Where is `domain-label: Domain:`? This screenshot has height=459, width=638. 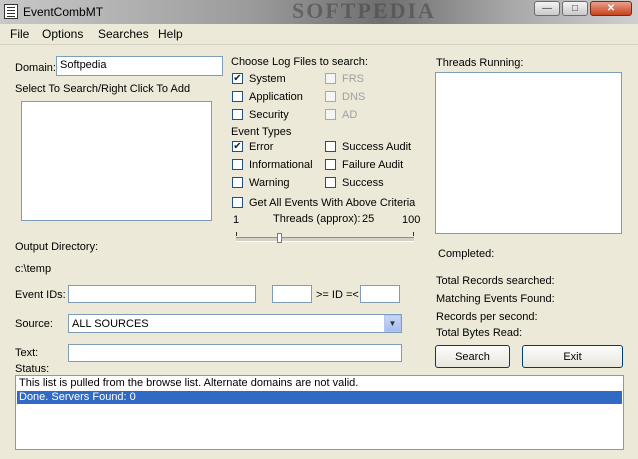
domain-label: Domain: is located at coordinates (35, 68).